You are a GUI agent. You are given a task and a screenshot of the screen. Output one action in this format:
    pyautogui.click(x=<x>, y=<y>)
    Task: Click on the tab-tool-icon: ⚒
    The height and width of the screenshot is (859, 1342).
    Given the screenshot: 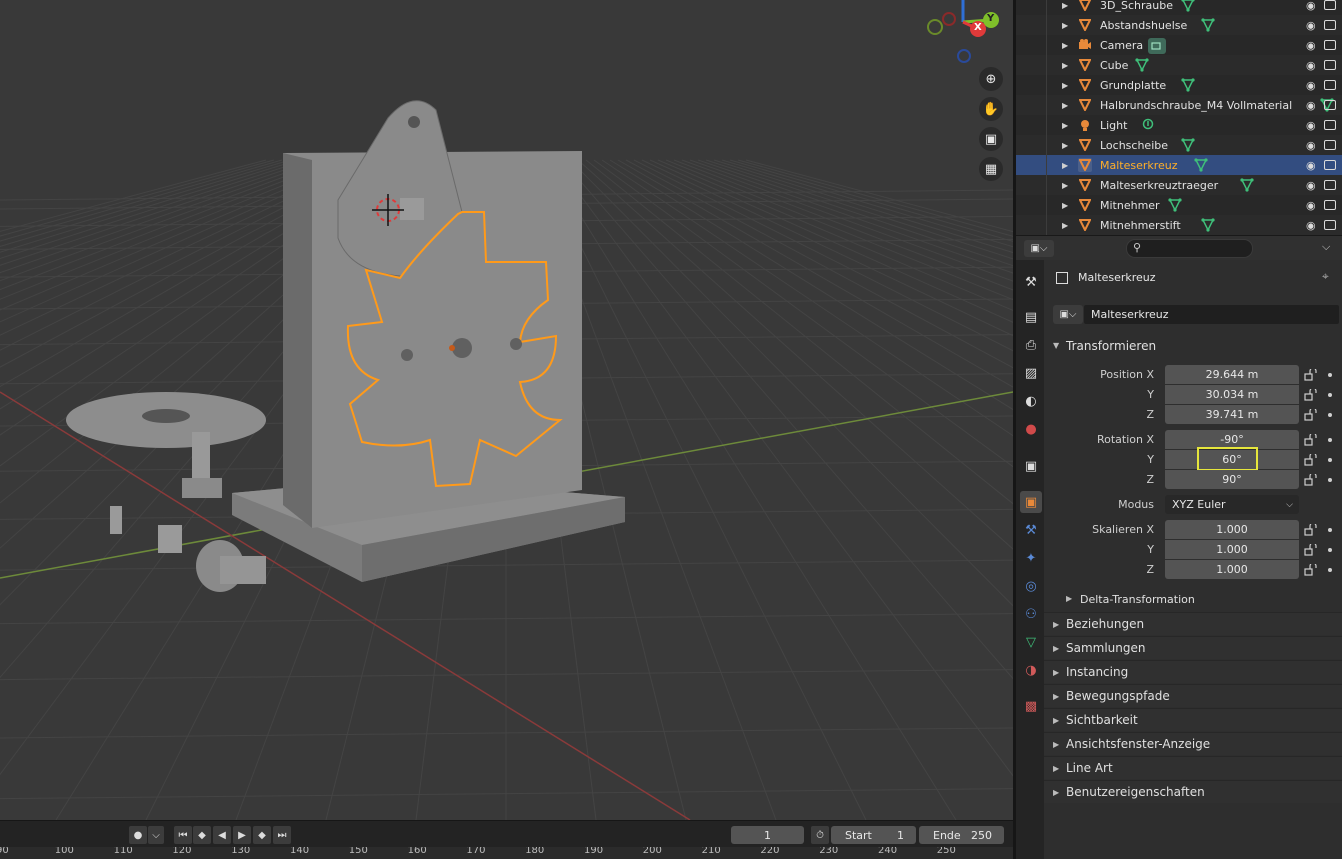 What is the action you would take?
    pyautogui.click(x=1031, y=282)
    